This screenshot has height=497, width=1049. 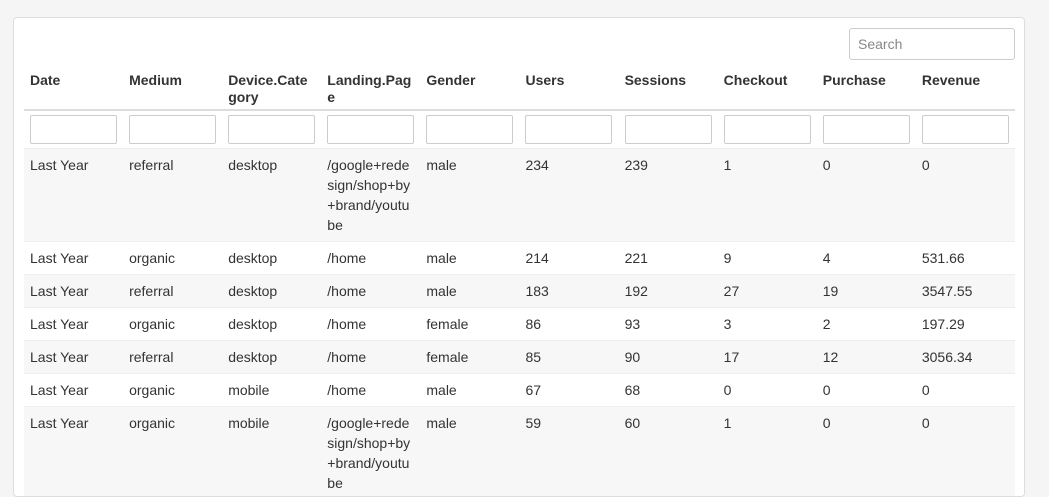 What do you see at coordinates (668, 89) in the screenshot?
I see `column-header-sessions: Sessions` at bounding box center [668, 89].